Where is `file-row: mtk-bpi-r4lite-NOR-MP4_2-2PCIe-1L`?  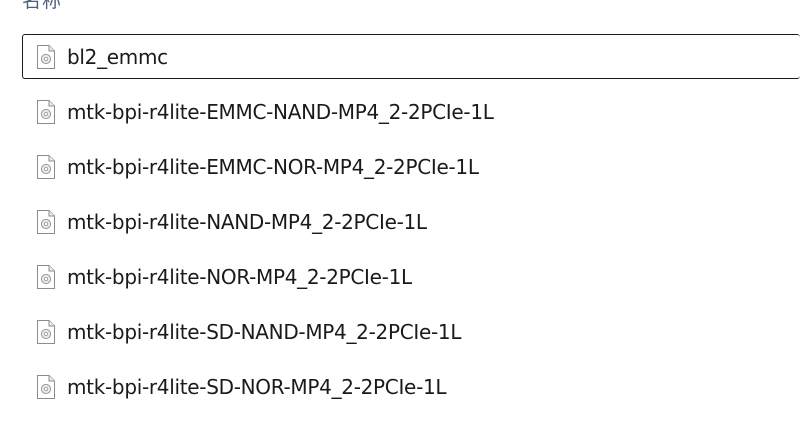 file-row: mtk-bpi-r4lite-NOR-MP4_2-2PCIe-1L is located at coordinates (411, 276).